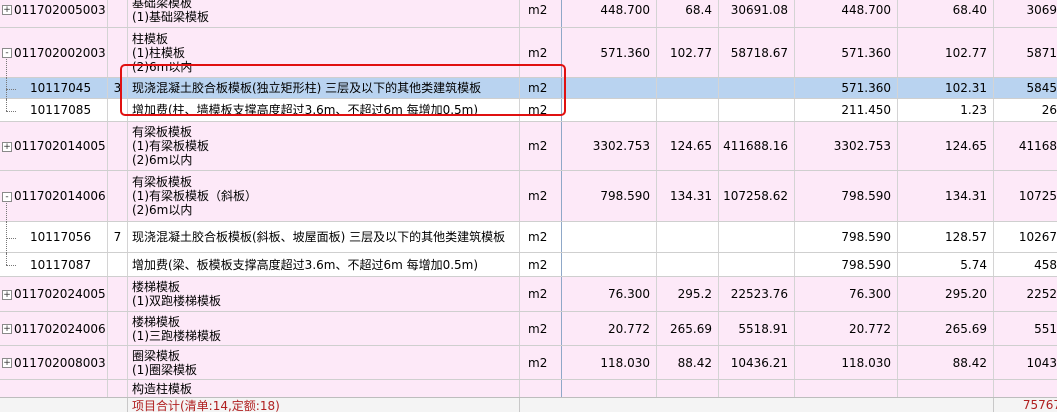 The width and height of the screenshot is (1057, 412). Describe the element at coordinates (946, 146) in the screenshot. I see `cell-price2: 124.65` at that location.